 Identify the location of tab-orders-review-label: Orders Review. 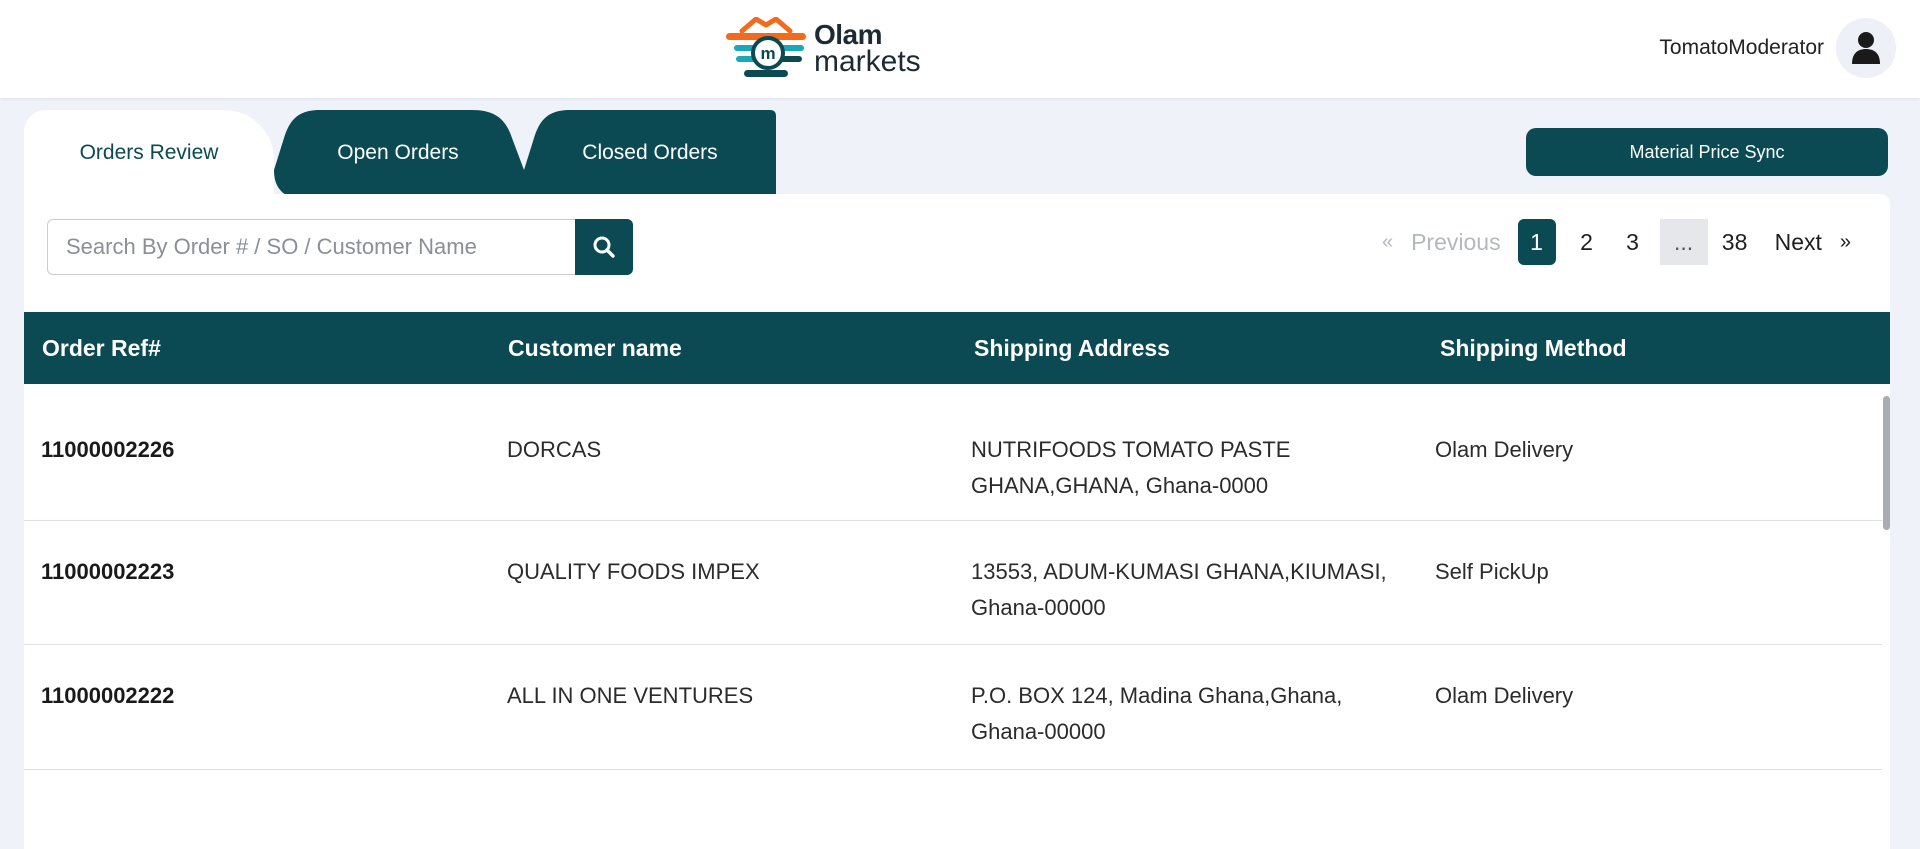
(149, 152).